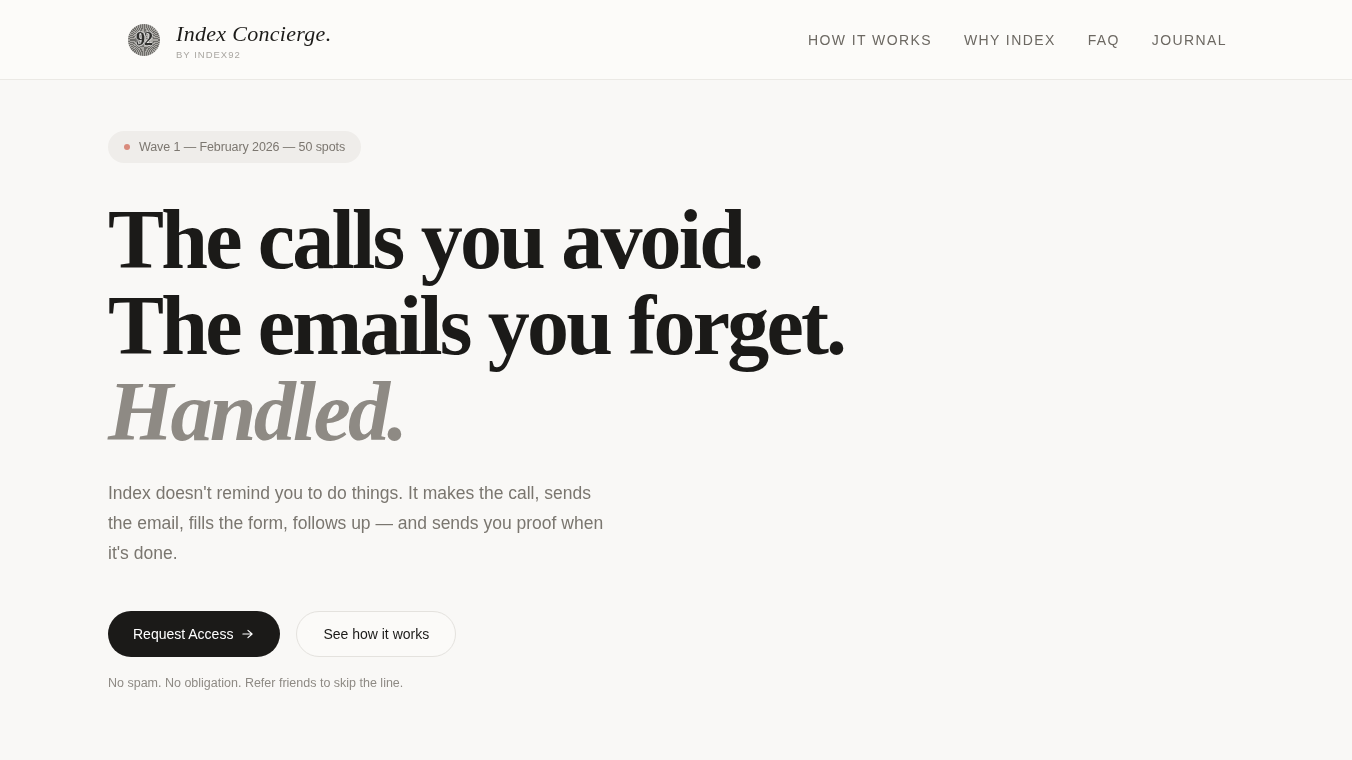 The width and height of the screenshot is (1352, 760). Describe the element at coordinates (376, 634) in the screenshot. I see `secondary-button: See how it works` at that location.